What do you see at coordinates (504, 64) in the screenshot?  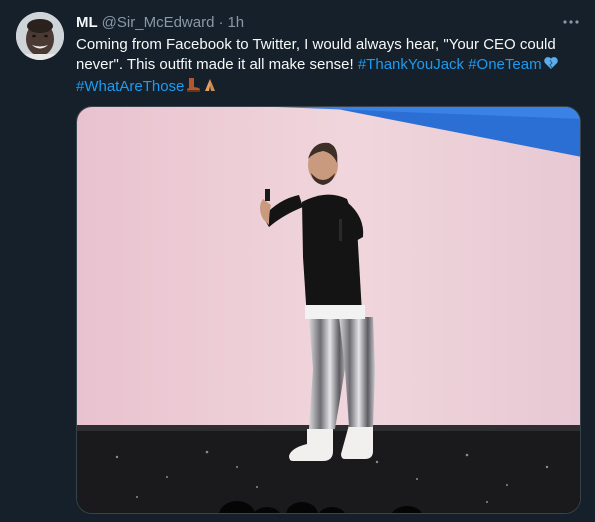 I see `hashtag-oneteam: #OneTeam` at bounding box center [504, 64].